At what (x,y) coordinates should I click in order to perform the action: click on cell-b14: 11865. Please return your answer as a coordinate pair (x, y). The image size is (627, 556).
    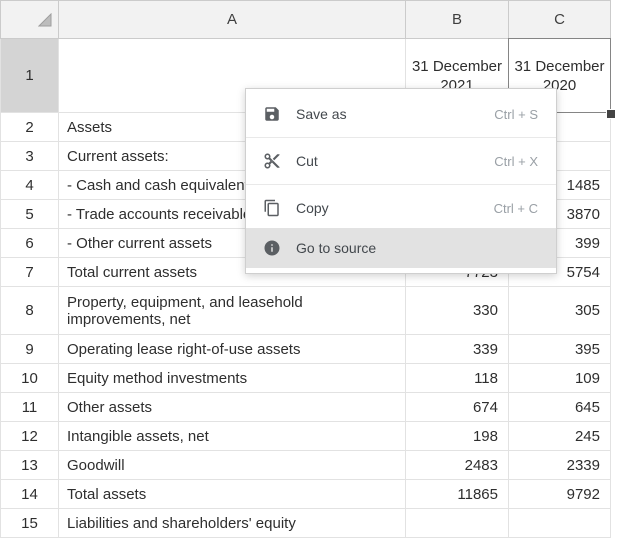
    Looking at the image, I should click on (457, 494).